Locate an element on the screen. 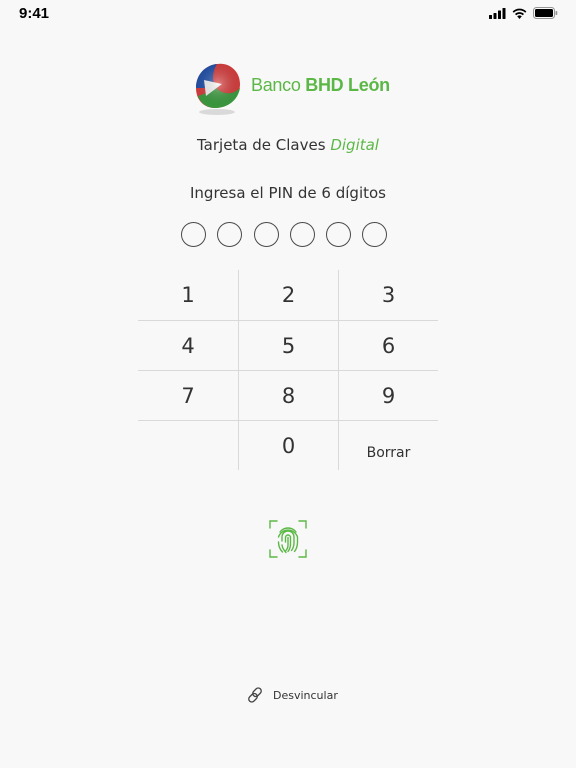 This screenshot has width=576, height=768. keypad-key-8: 8 is located at coordinates (288, 395).